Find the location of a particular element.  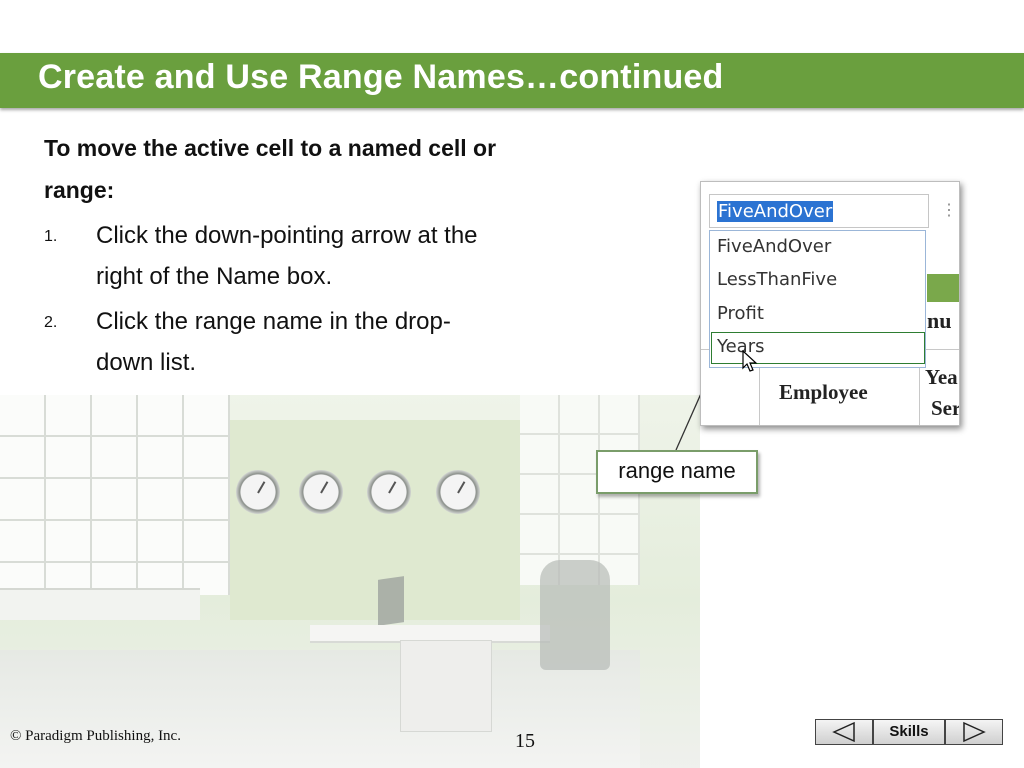

right-triangle-icon is located at coordinates (974, 732).